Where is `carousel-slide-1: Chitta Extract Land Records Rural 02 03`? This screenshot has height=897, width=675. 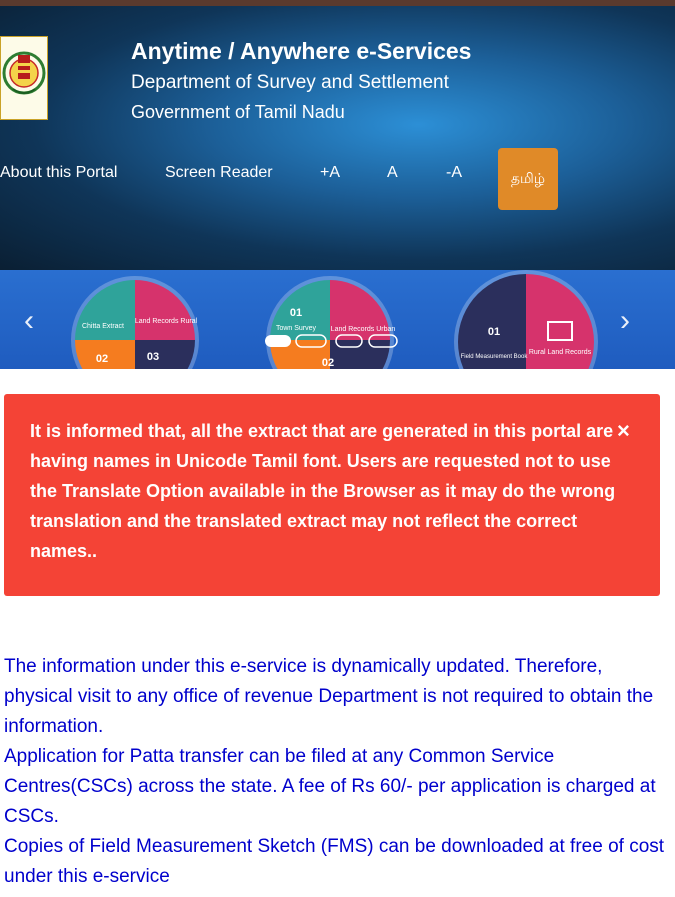 carousel-slide-1: Chitta Extract Land Records Rural 02 03 is located at coordinates (135, 322).